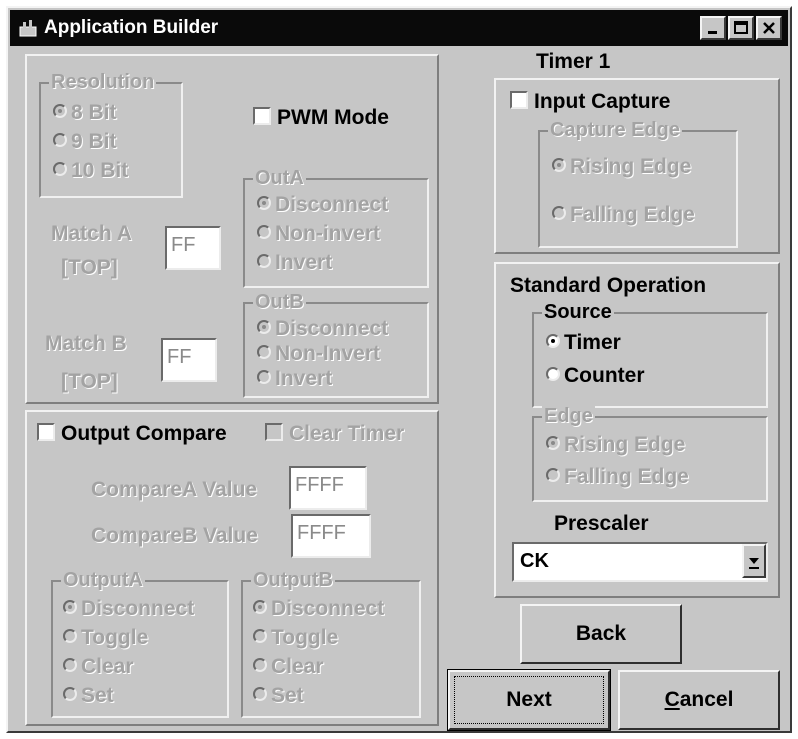  Describe the element at coordinates (193, 248) in the screenshot. I see `match-a-input: FF` at that location.